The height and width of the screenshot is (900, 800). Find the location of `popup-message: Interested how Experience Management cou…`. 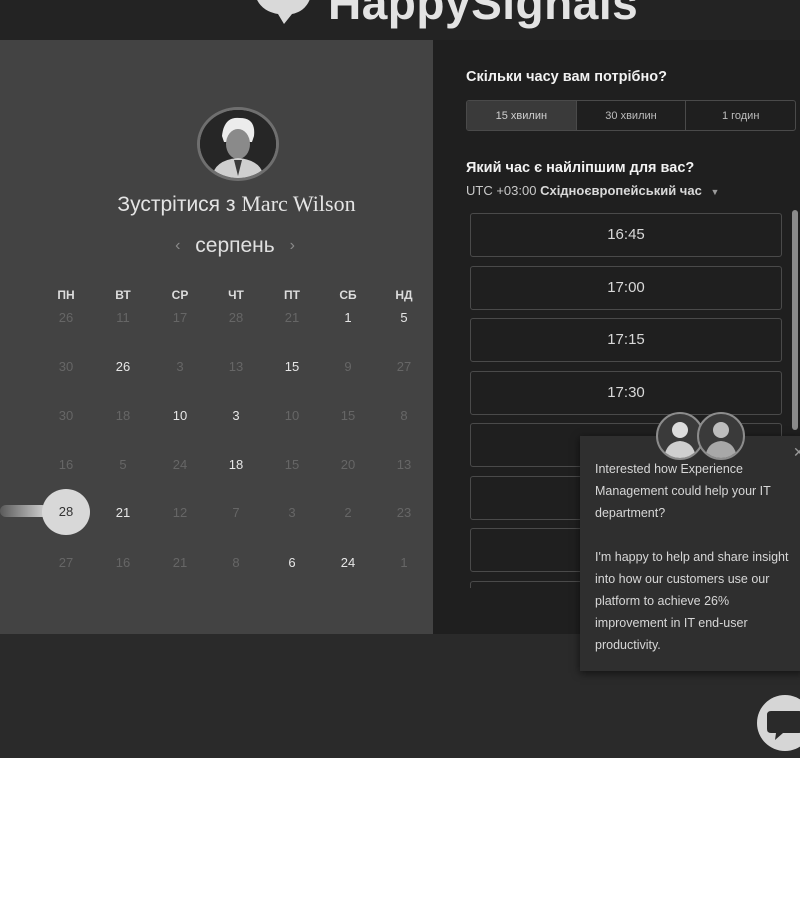

popup-message: Interested how Experience Management cou… is located at coordinates (697, 557).